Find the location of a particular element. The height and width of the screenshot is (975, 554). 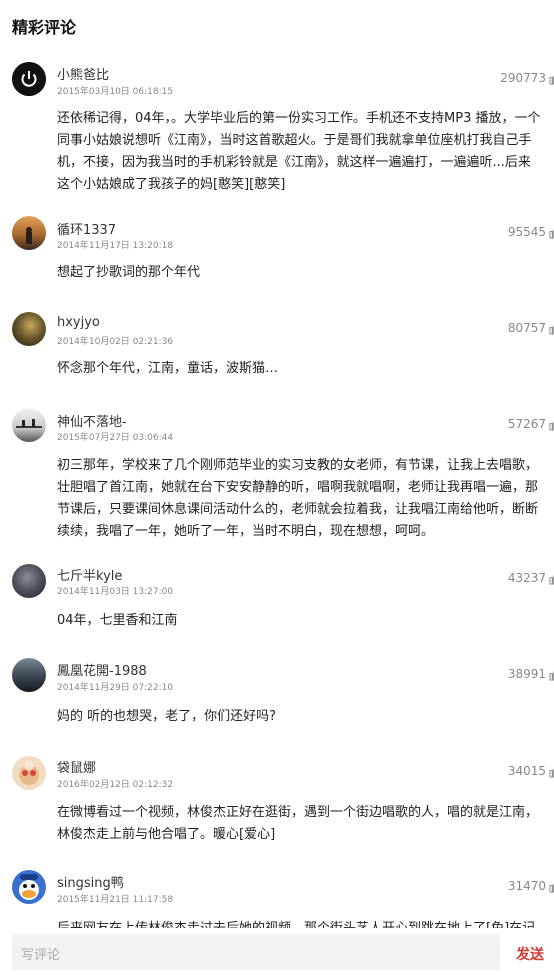

comment-date: 2015年07月27日 03:06:44 is located at coordinates (115, 438).